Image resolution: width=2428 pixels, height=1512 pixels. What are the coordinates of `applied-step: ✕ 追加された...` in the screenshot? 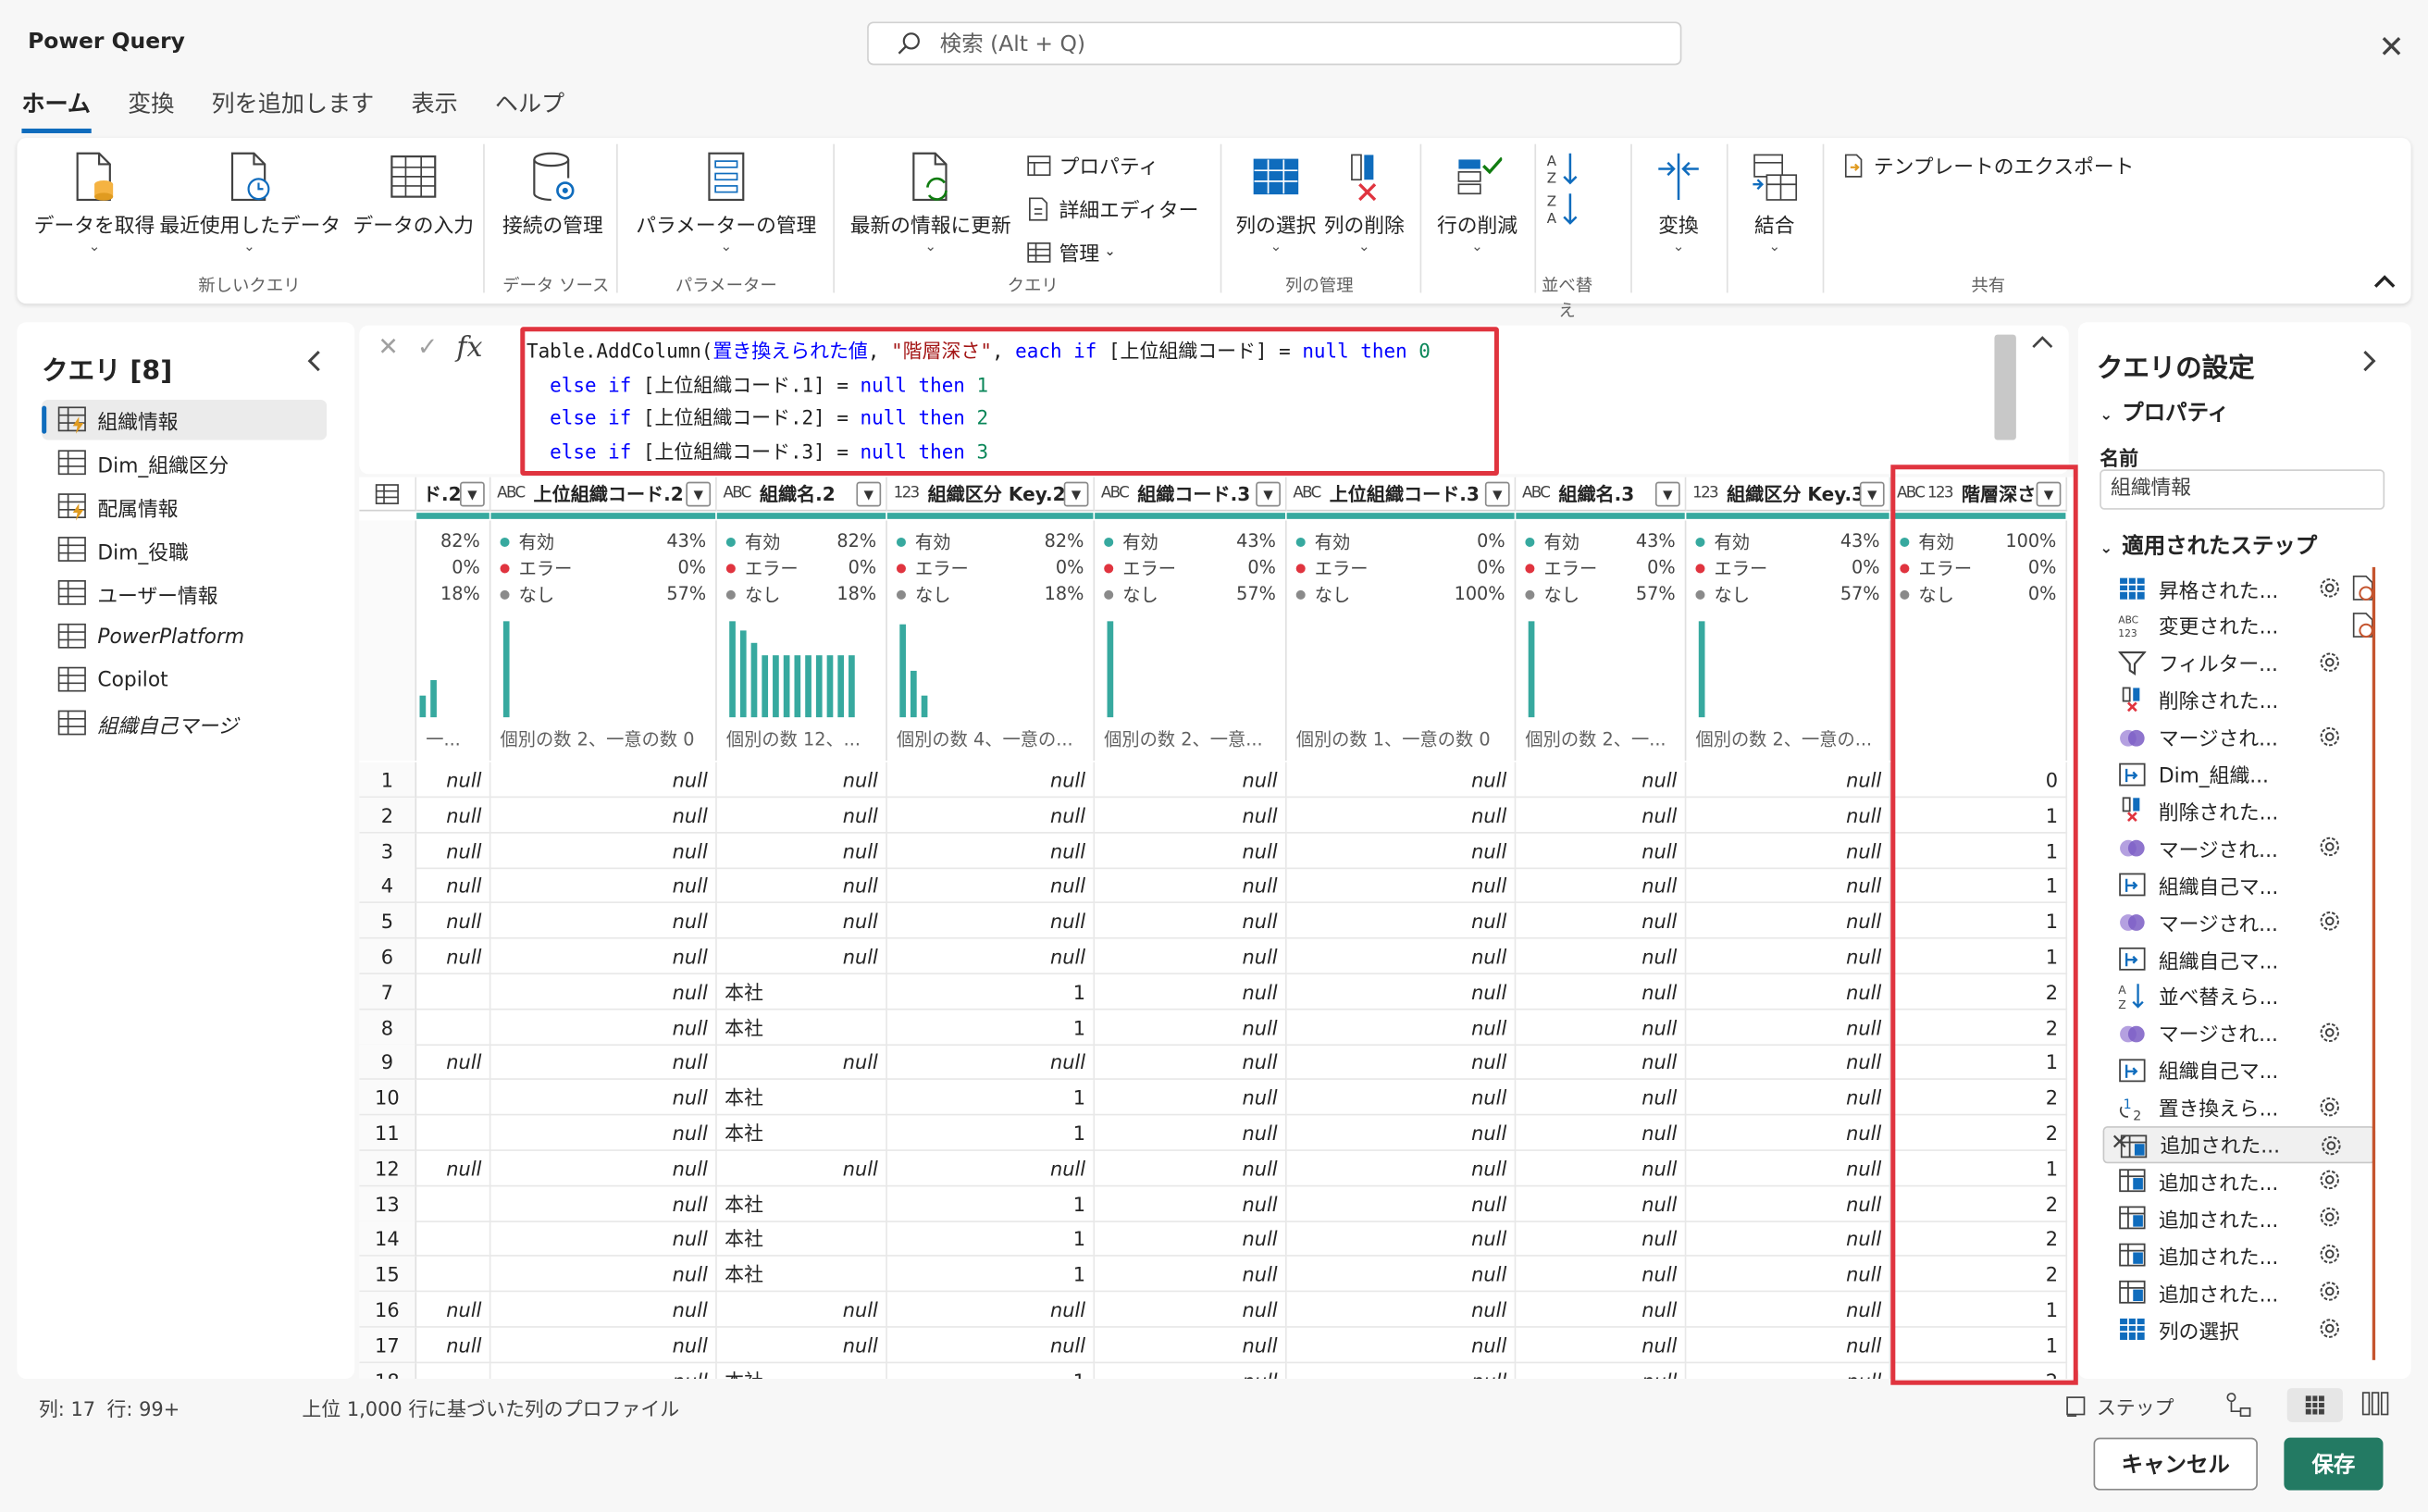 It's located at (2239, 1144).